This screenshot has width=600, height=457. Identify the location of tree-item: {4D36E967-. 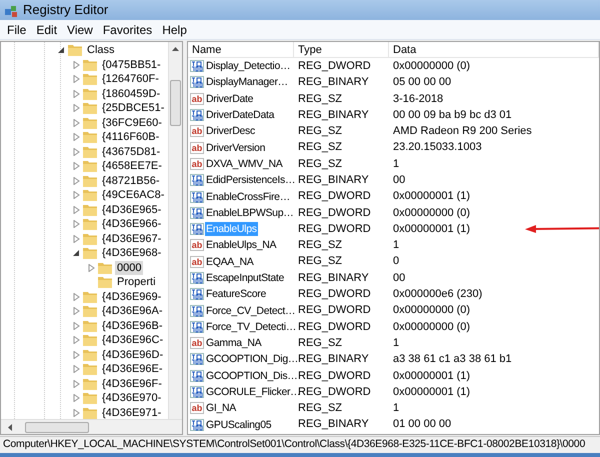
(132, 239).